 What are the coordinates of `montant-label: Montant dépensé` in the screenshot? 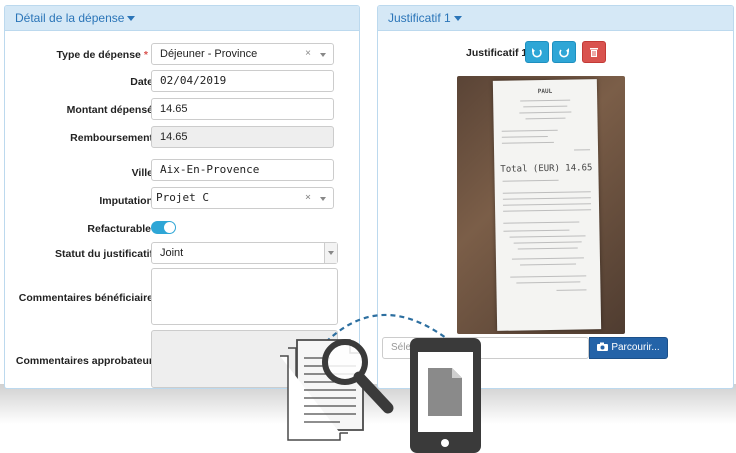 It's located at (109, 110).